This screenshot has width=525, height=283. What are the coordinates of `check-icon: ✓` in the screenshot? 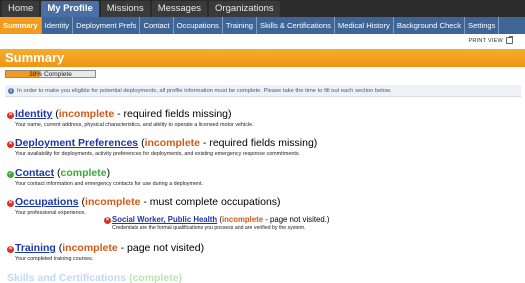 It's located at (10, 174).